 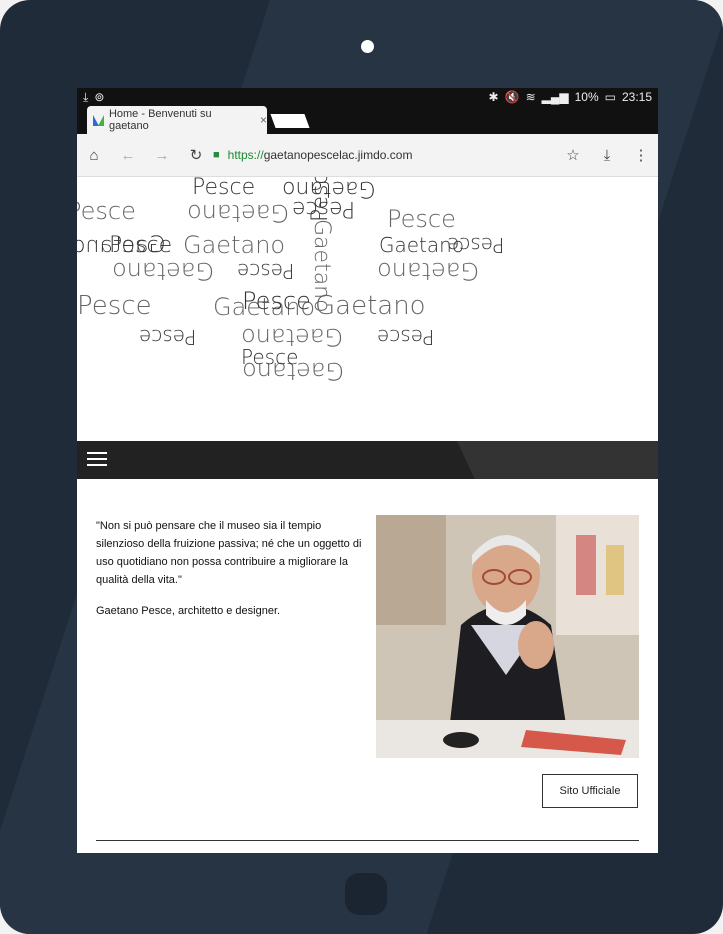 What do you see at coordinates (97, 459) in the screenshot?
I see `hamburger-menu-icon` at bounding box center [97, 459].